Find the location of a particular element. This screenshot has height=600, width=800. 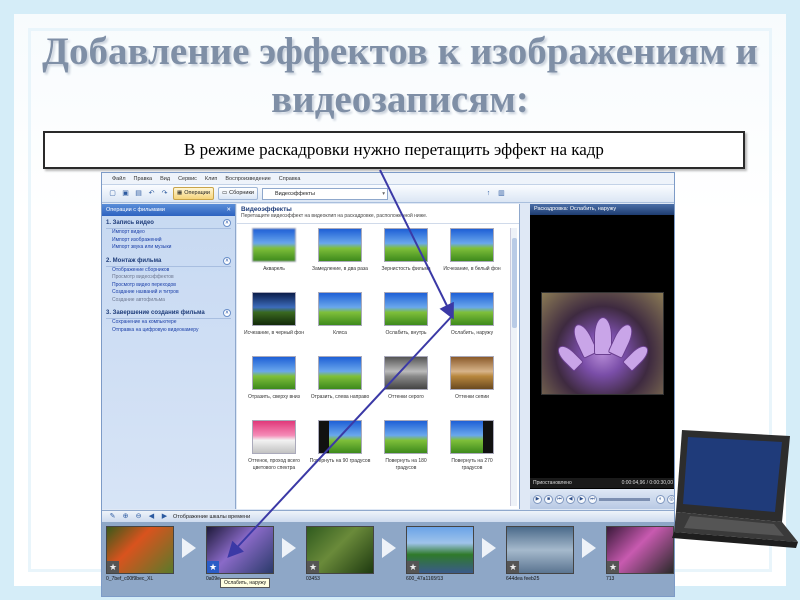

task-link-import-audio: Импорт звука или музыки is located at coordinates (168, 248).